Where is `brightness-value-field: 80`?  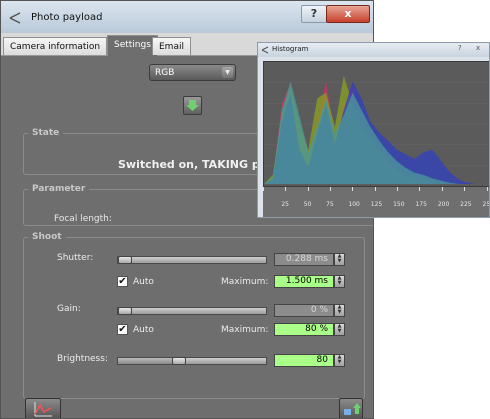 brightness-value-field: 80 is located at coordinates (304, 360).